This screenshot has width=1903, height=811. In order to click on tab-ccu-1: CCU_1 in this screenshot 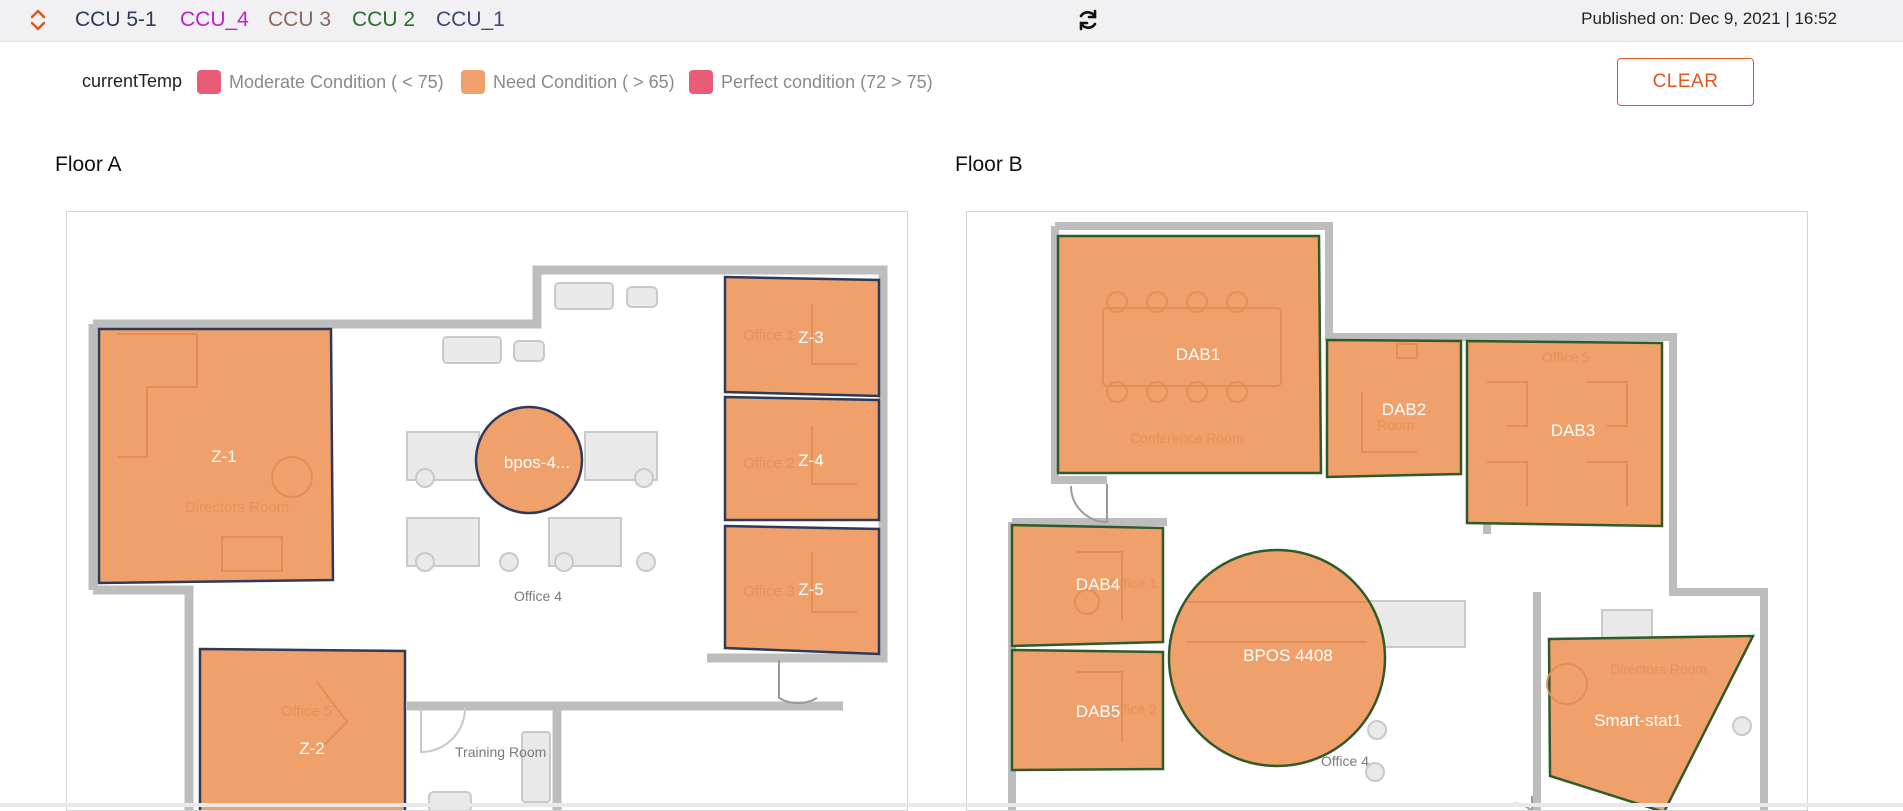, I will do `click(470, 20)`.